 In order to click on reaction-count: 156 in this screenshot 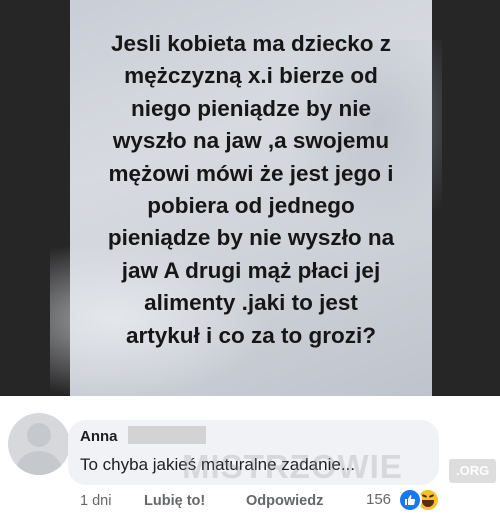, I will do `click(378, 499)`.